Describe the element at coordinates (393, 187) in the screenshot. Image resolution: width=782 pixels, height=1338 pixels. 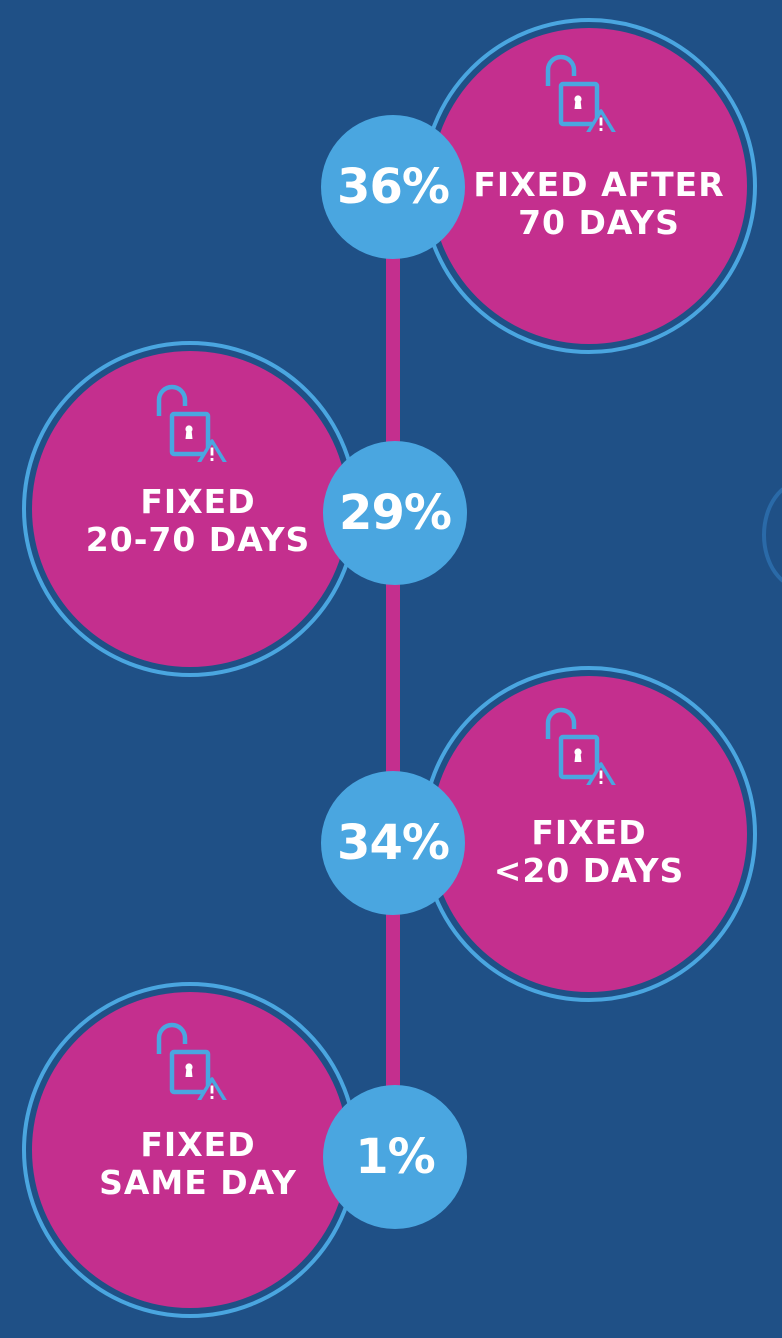
I see `item-1-percent-badge: 36%` at that location.